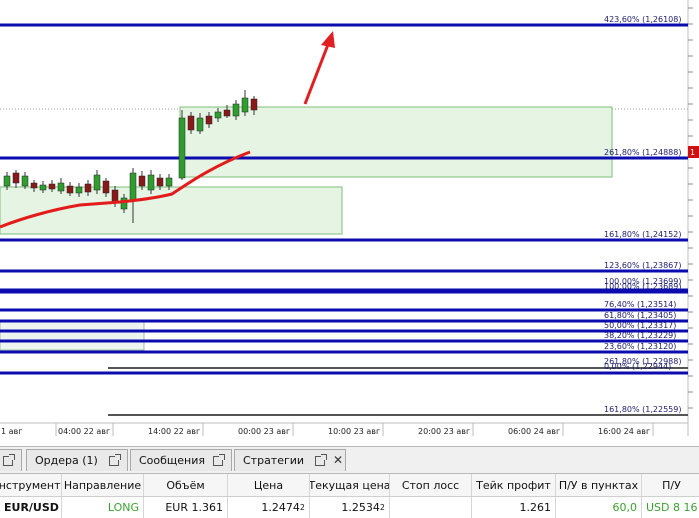  What do you see at coordinates (66, 460) in the screenshot?
I see `tab-orders-label: Ордера (1)` at bounding box center [66, 460].